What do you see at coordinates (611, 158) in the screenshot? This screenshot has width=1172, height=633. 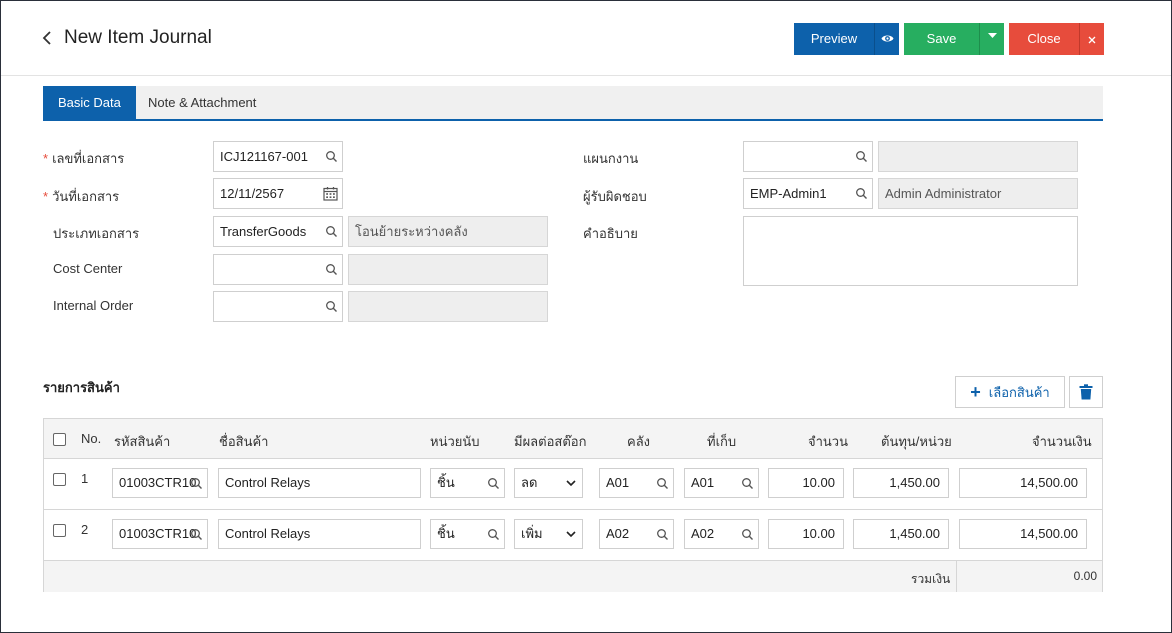 I see `department-label: แผนกงาน` at bounding box center [611, 158].